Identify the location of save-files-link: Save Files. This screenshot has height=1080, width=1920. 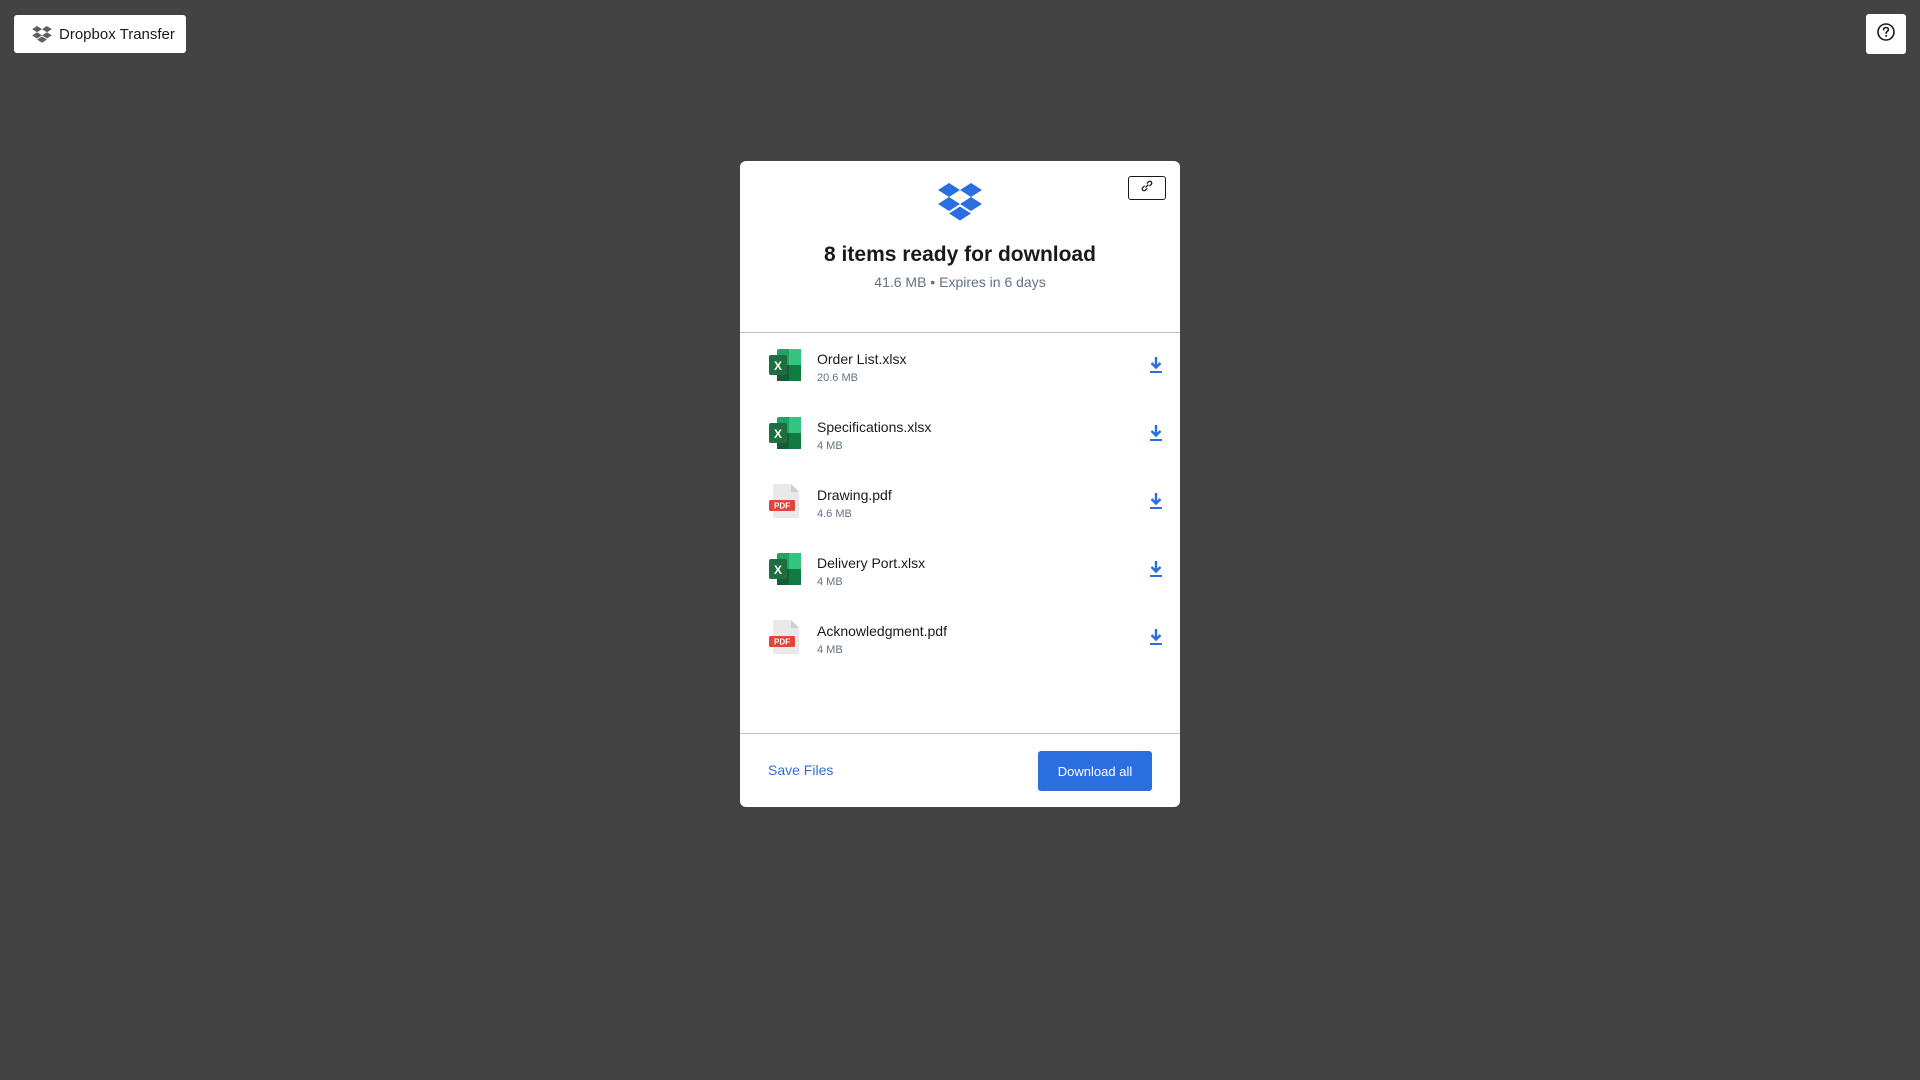
(800, 770).